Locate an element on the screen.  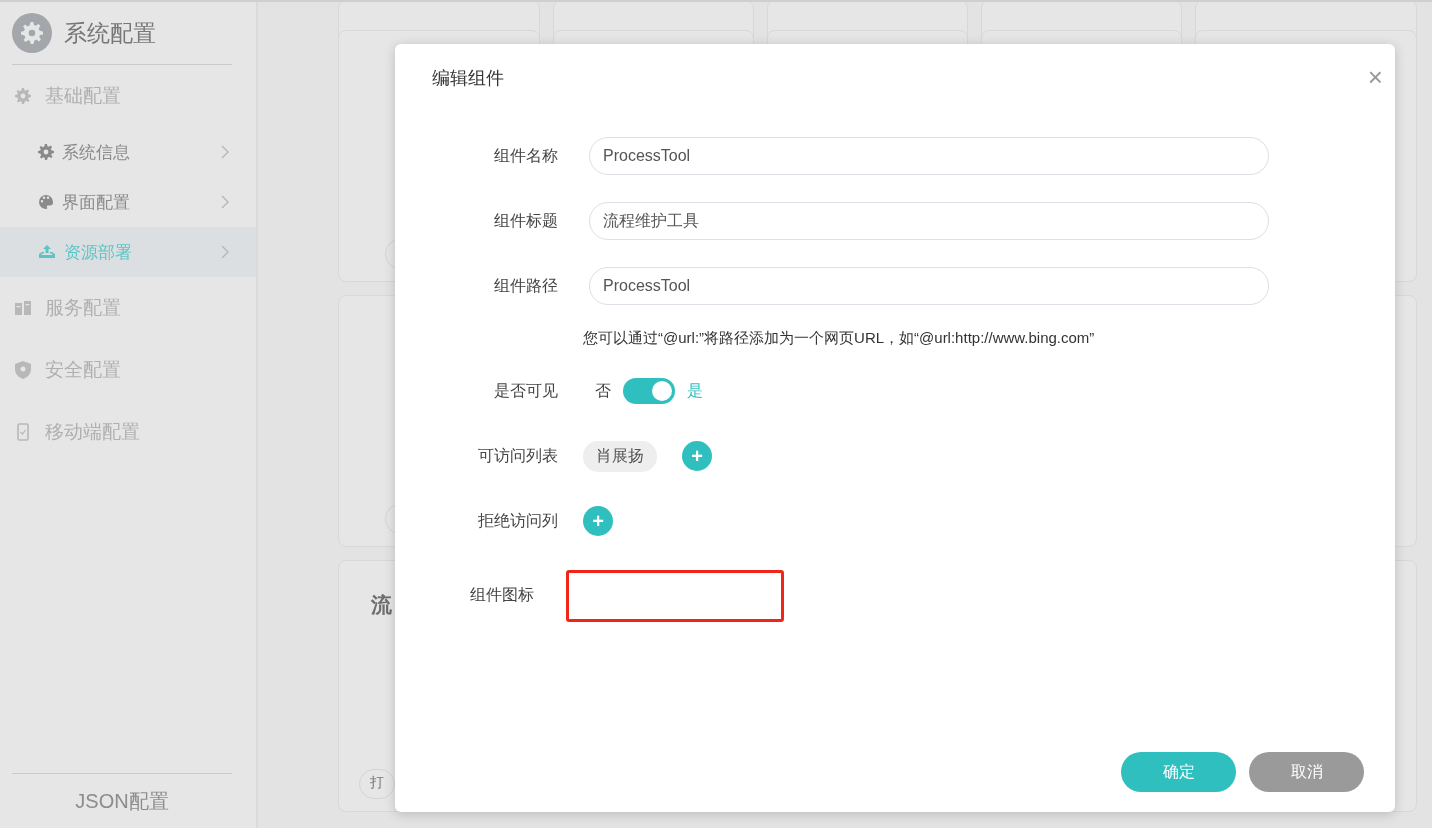
dialog-title: 编辑组件 is located at coordinates (468, 78).